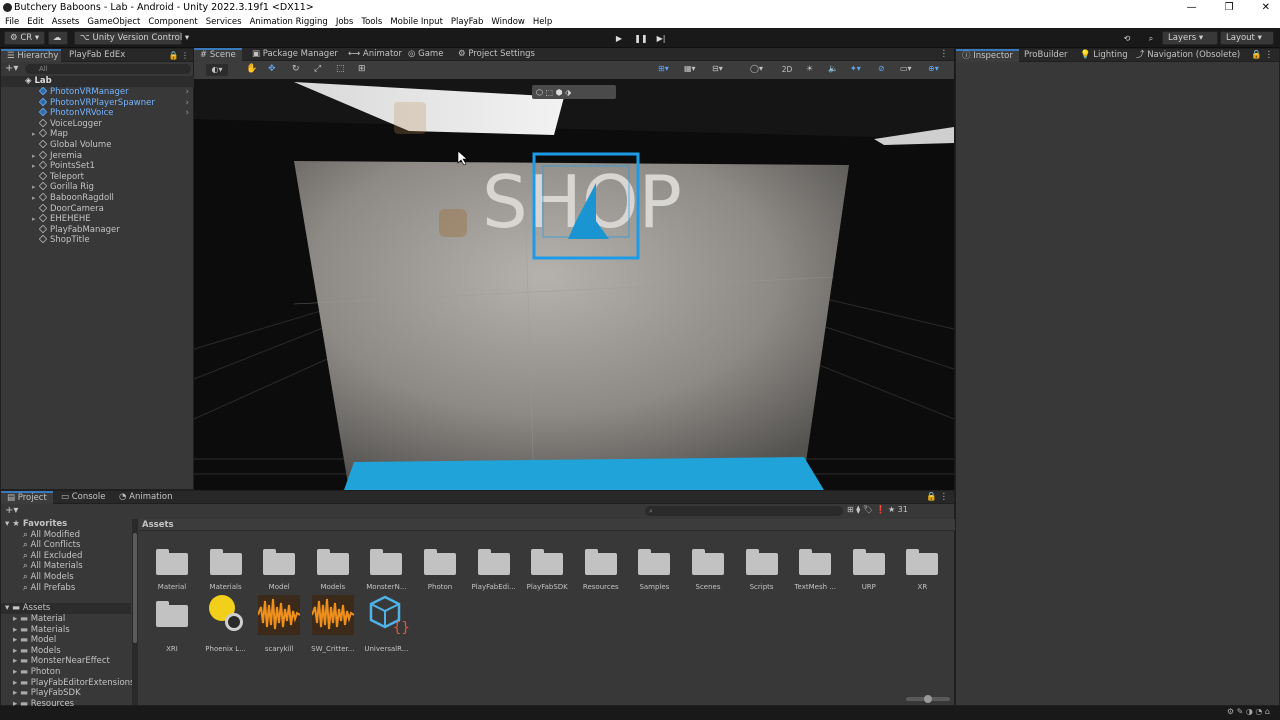 The image size is (1280, 720). What do you see at coordinates (96, 156) in the screenshot?
I see `hierarchy-item: ▸ Jeremia` at bounding box center [96, 156].